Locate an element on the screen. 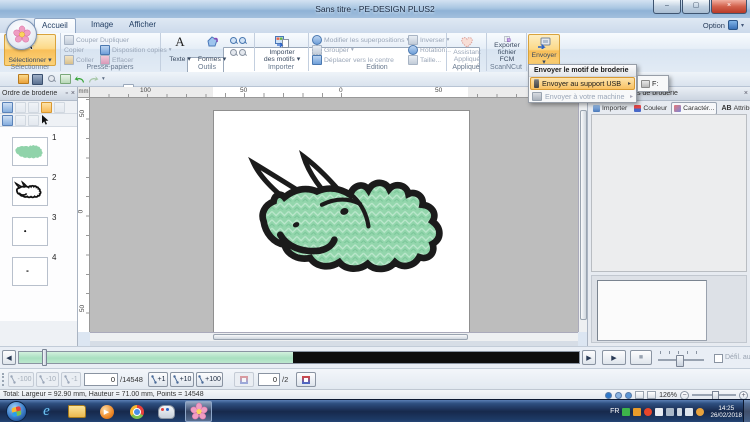 The image size is (750, 422). show-frame-icon is located at coordinates (46, 107).